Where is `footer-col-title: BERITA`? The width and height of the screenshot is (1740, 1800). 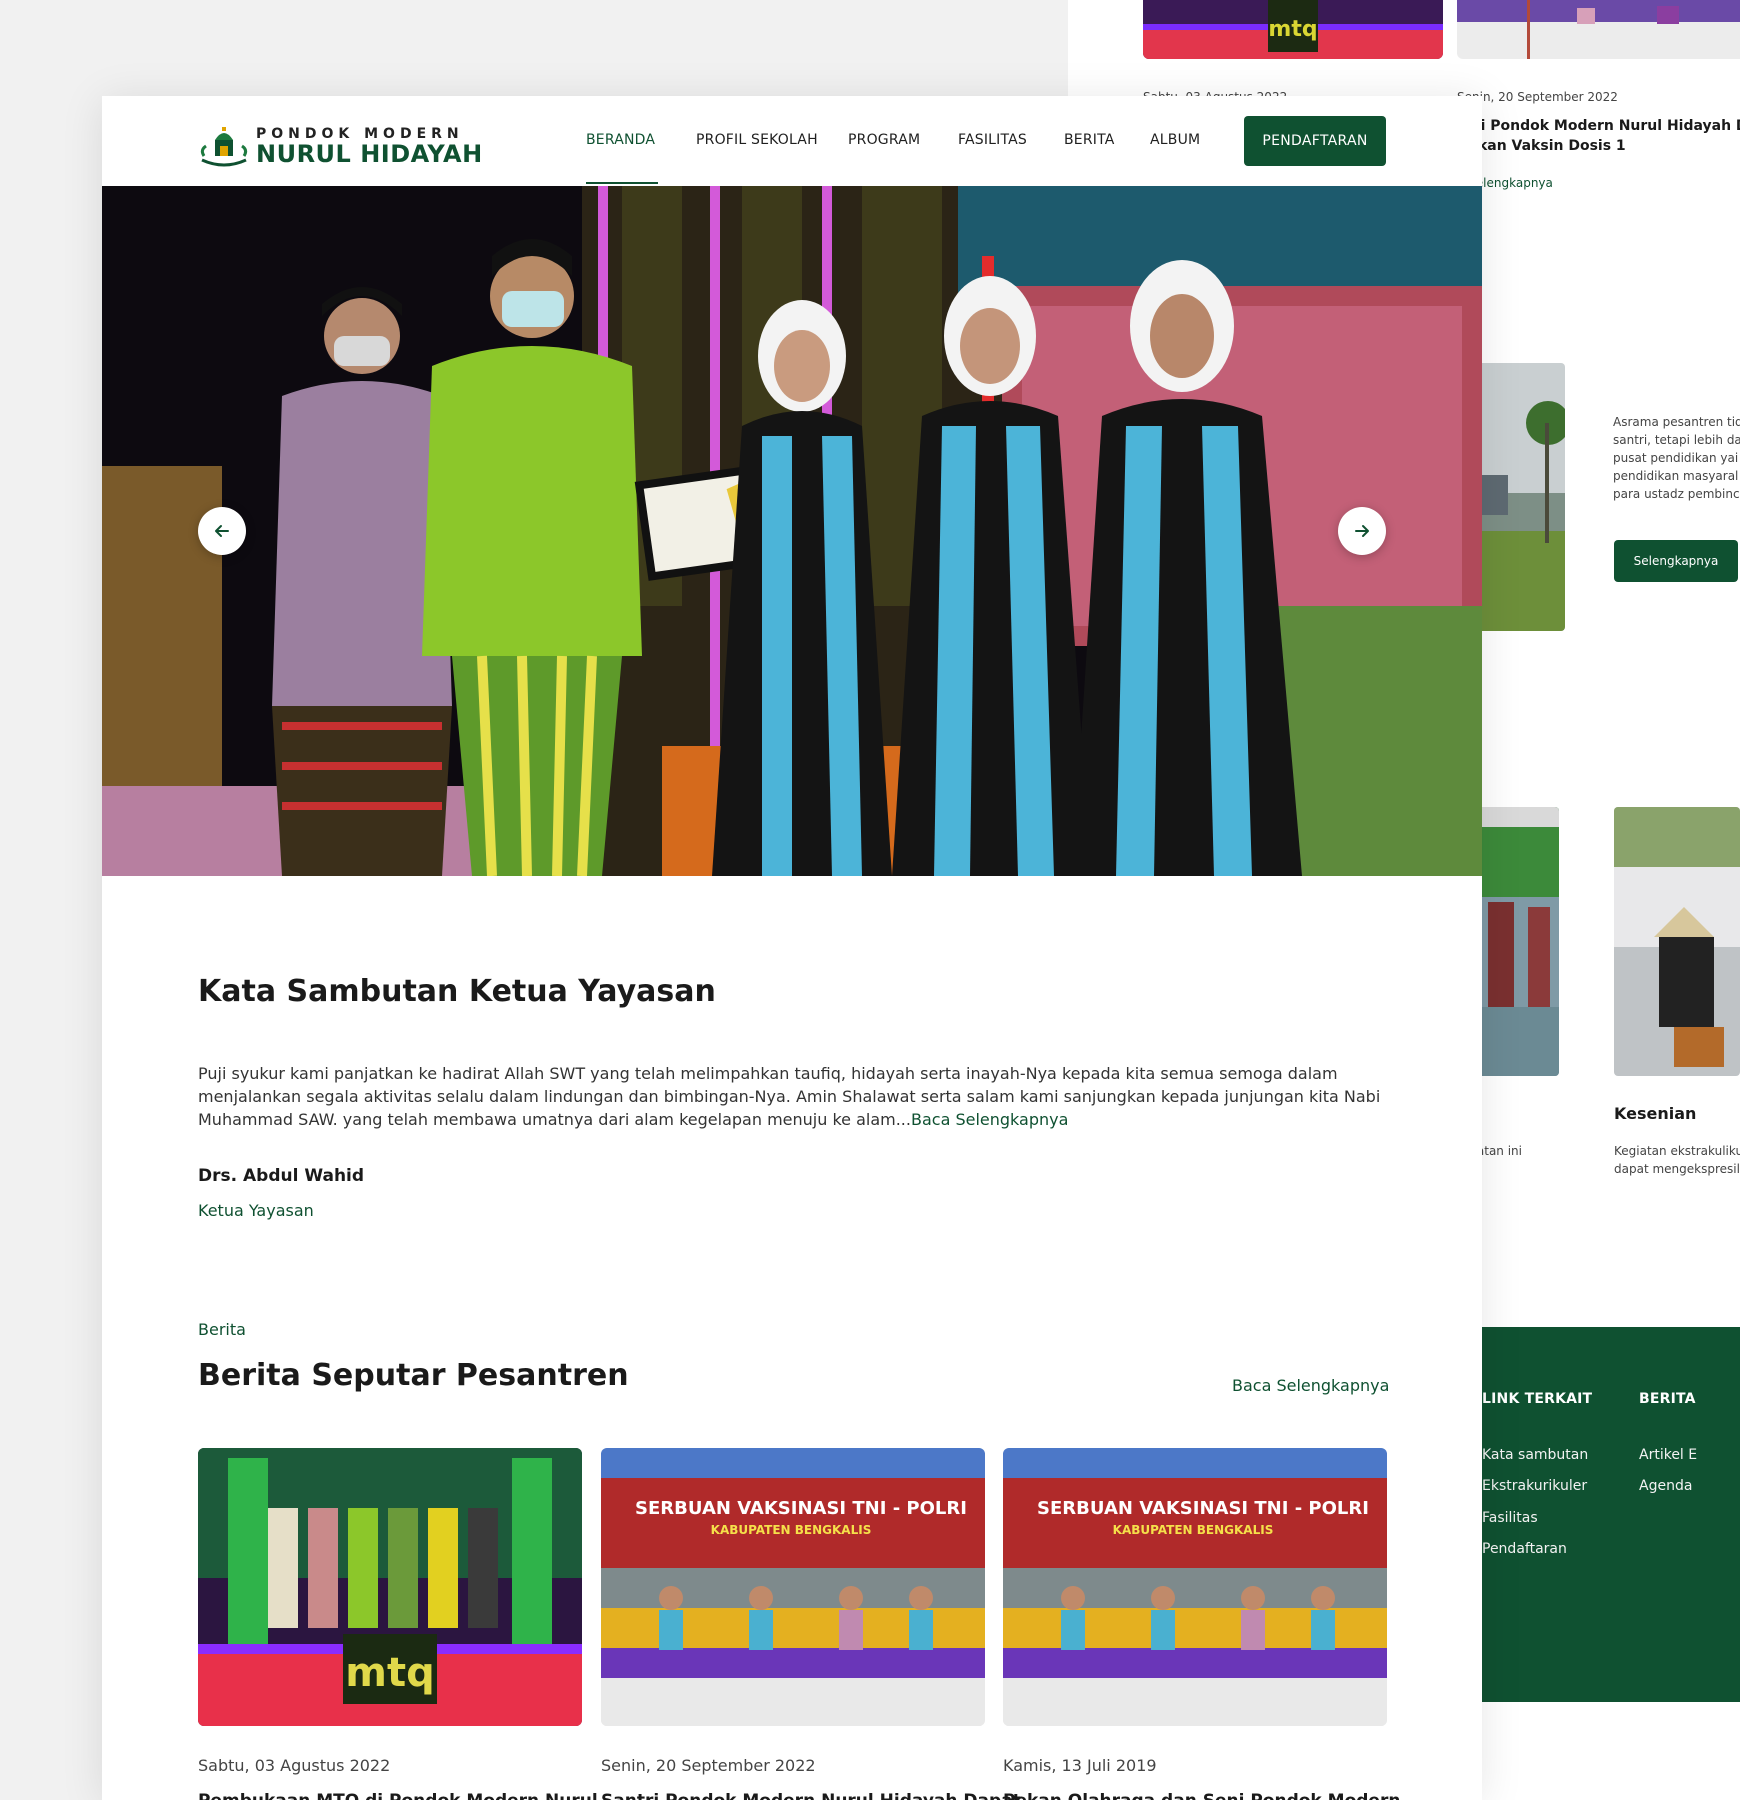 footer-col-title: BERITA is located at coordinates (1667, 1399).